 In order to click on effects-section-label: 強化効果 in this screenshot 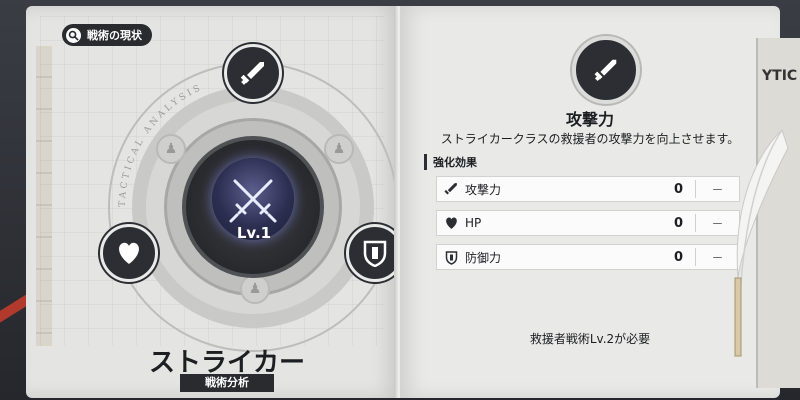, I will do `click(450, 162)`.